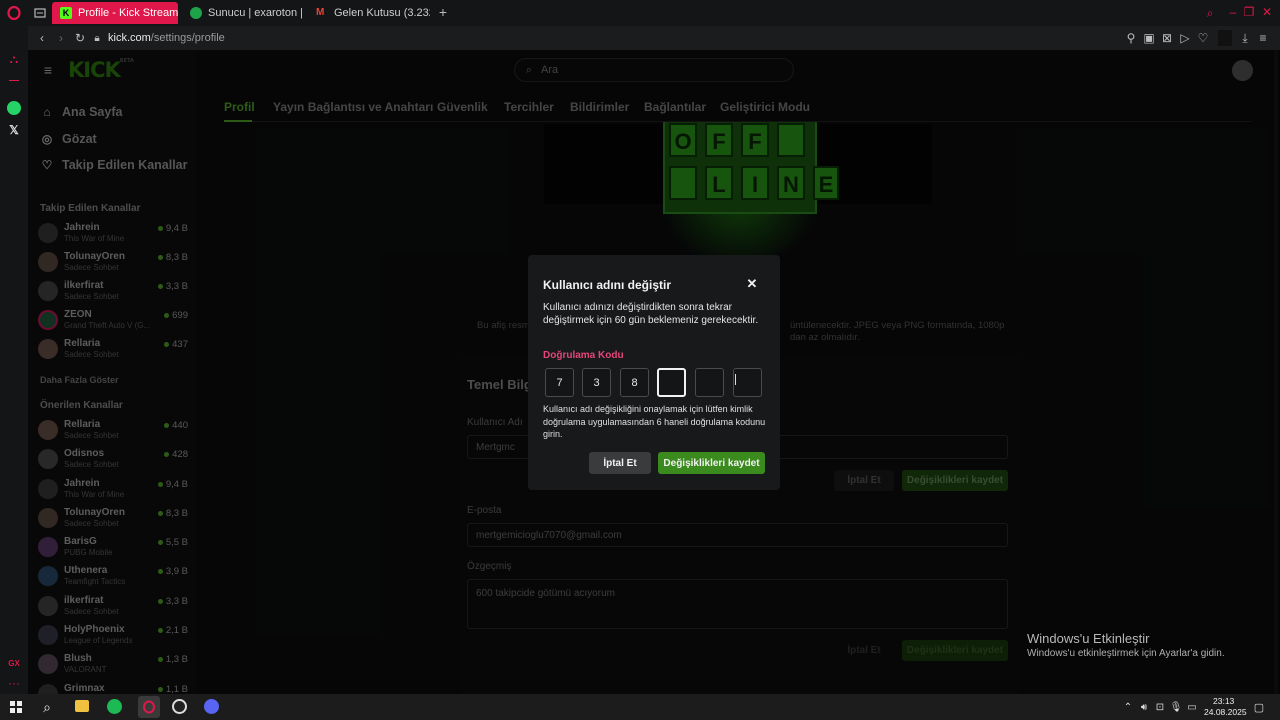 The width and height of the screenshot is (1280, 720). Describe the element at coordinates (1203, 38) in the screenshot. I see `bookmark-heart-icon: ♡` at that location.